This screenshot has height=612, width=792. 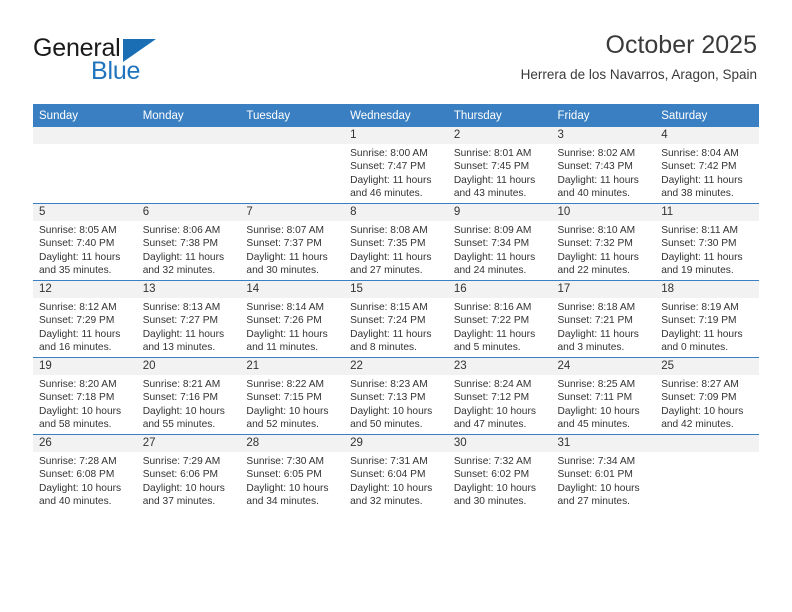 What do you see at coordinates (596, 307) in the screenshot?
I see `sunrise-text: Sunrise: 8:18 AM` at bounding box center [596, 307].